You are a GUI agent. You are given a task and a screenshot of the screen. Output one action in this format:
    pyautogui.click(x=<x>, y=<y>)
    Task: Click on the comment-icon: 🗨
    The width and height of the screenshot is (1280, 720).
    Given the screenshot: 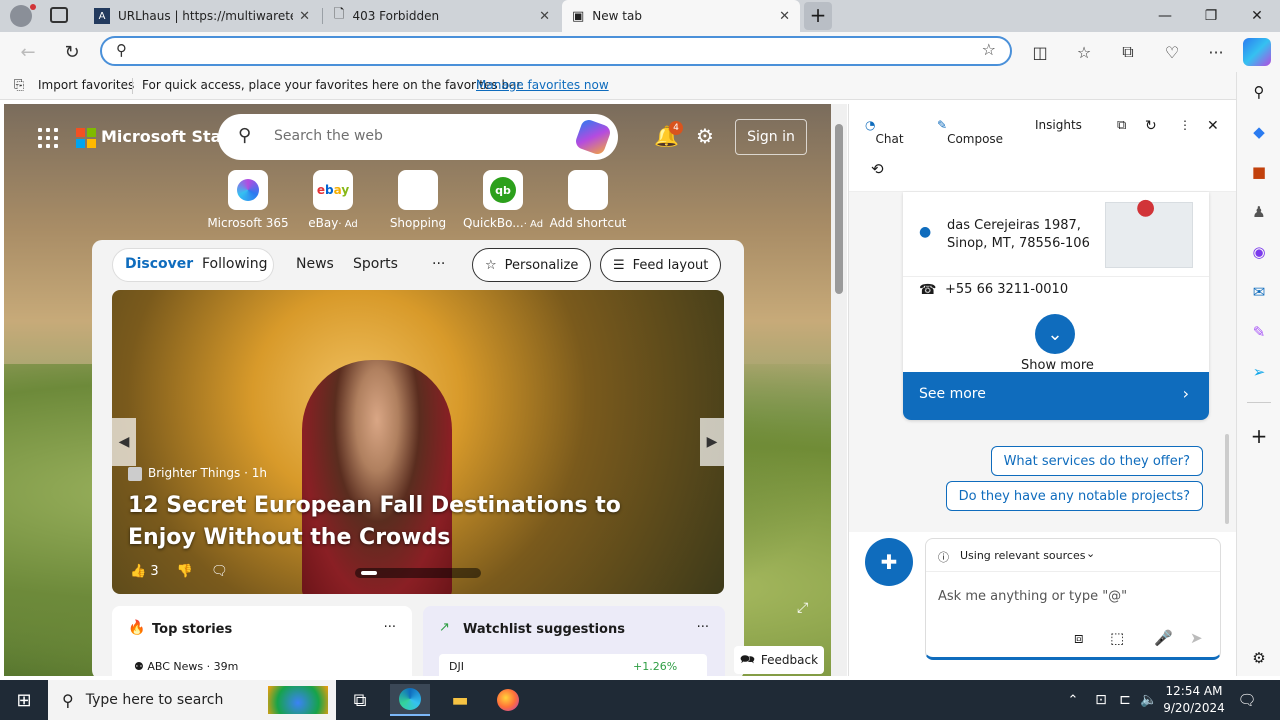 What is the action you would take?
    pyautogui.click(x=219, y=571)
    